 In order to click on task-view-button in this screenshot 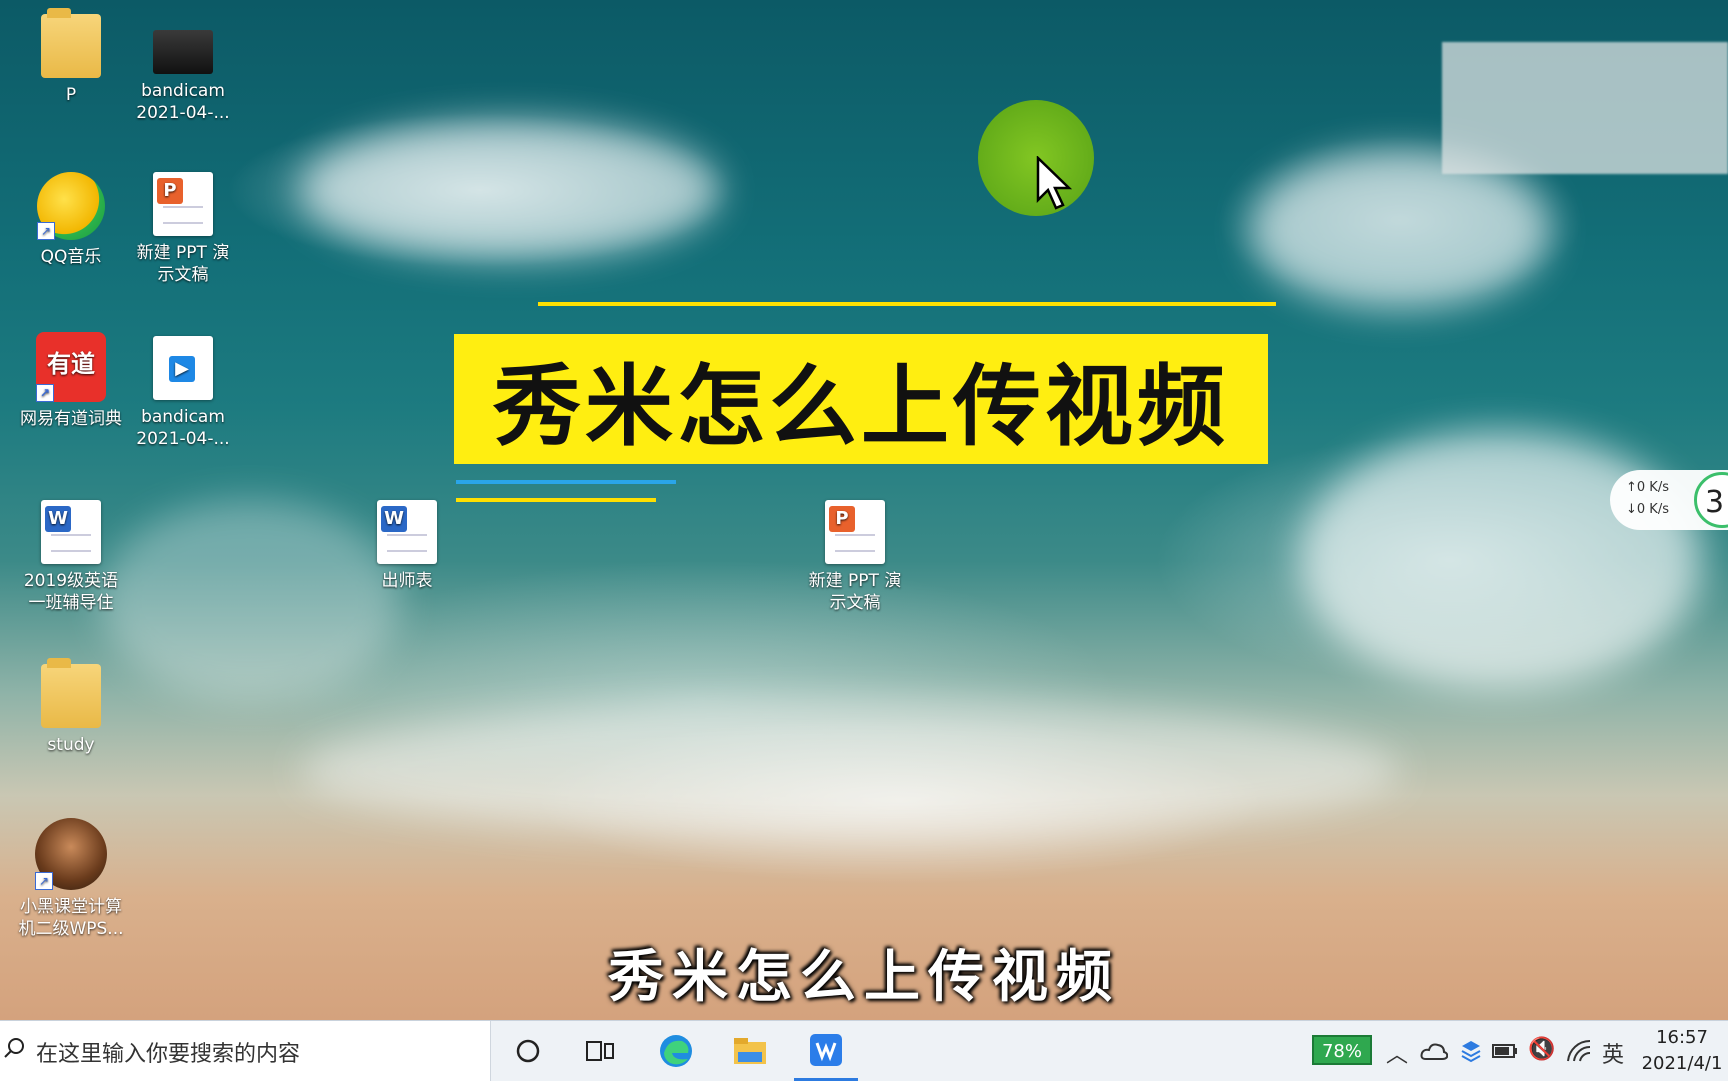, I will do `click(600, 1051)`.